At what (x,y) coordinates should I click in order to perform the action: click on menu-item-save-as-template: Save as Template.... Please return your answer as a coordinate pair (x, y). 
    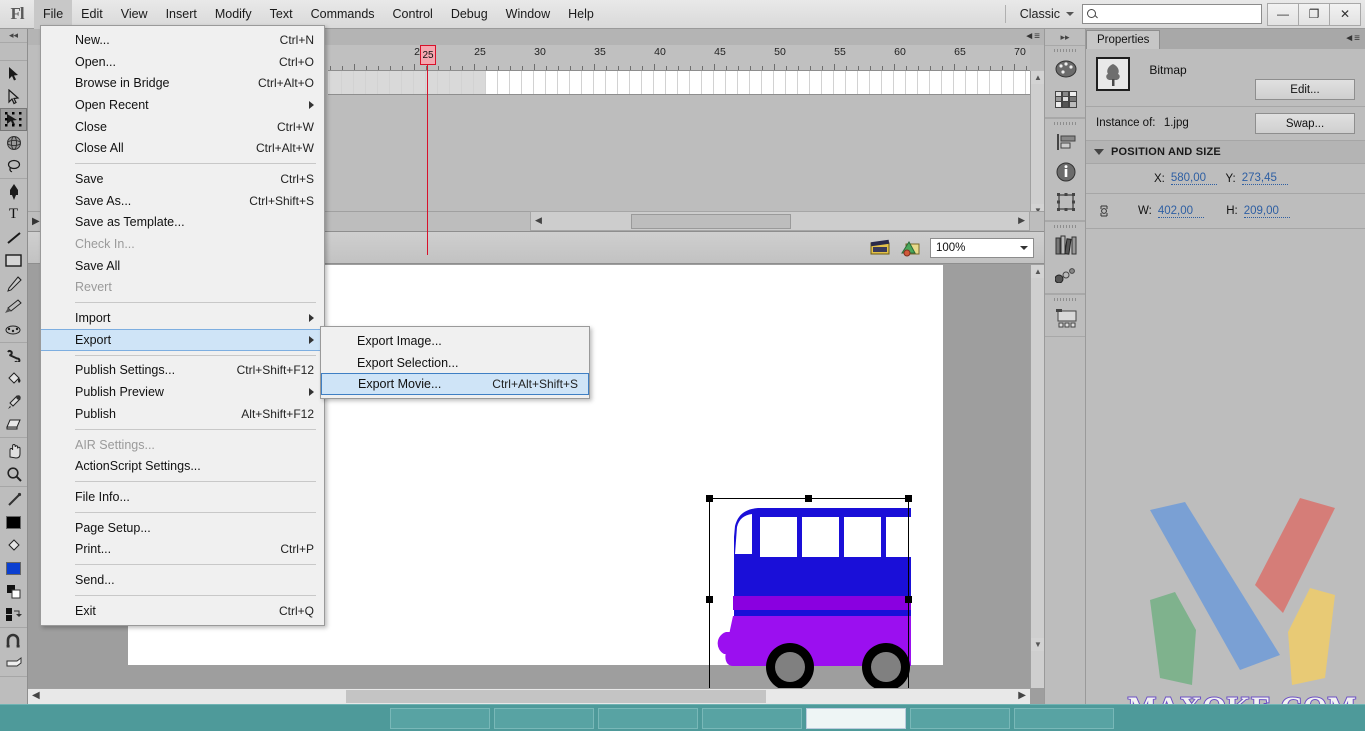
    Looking at the image, I should click on (182, 223).